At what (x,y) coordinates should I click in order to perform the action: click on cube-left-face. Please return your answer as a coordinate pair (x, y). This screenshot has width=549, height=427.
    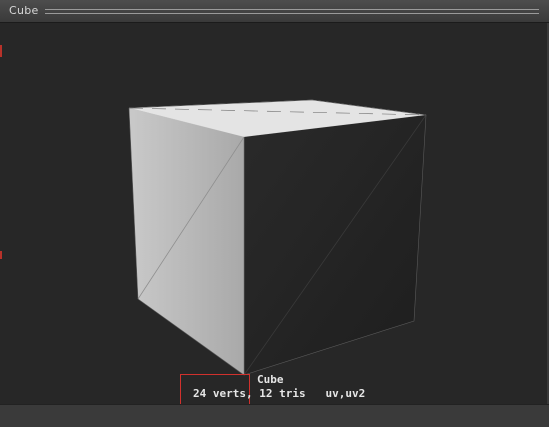
    Looking at the image, I should click on (186, 241).